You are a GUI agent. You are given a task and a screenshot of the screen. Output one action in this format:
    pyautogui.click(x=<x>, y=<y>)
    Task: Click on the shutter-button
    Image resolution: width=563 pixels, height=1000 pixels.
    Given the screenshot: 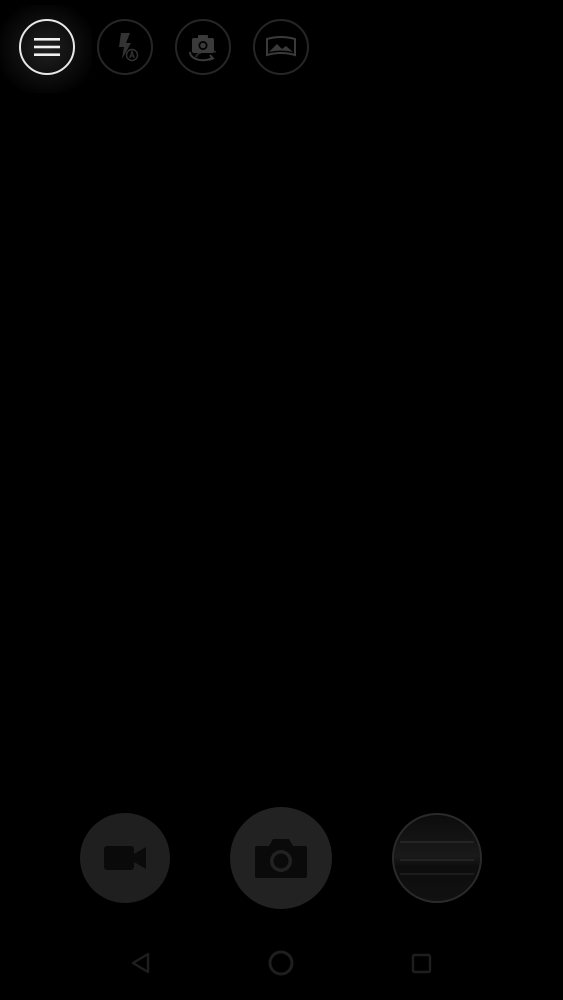 What is the action you would take?
    pyautogui.click(x=281, y=858)
    